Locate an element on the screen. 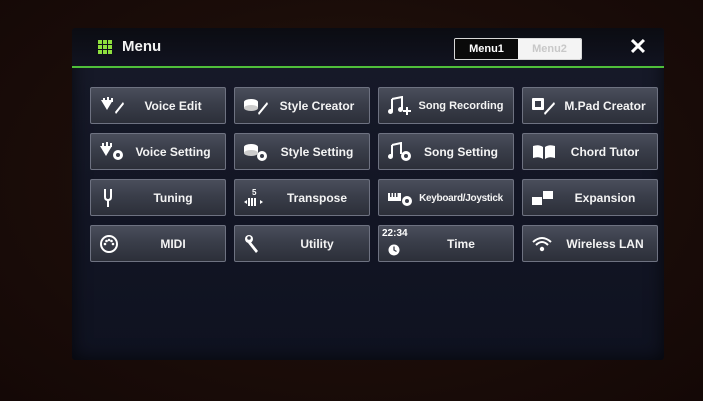 The height and width of the screenshot is (401, 703). button-label: Tuning is located at coordinates (173, 198).